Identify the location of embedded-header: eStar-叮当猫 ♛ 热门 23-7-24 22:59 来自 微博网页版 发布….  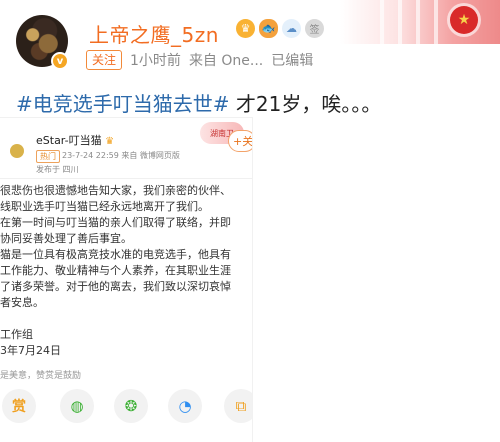
(126, 147).